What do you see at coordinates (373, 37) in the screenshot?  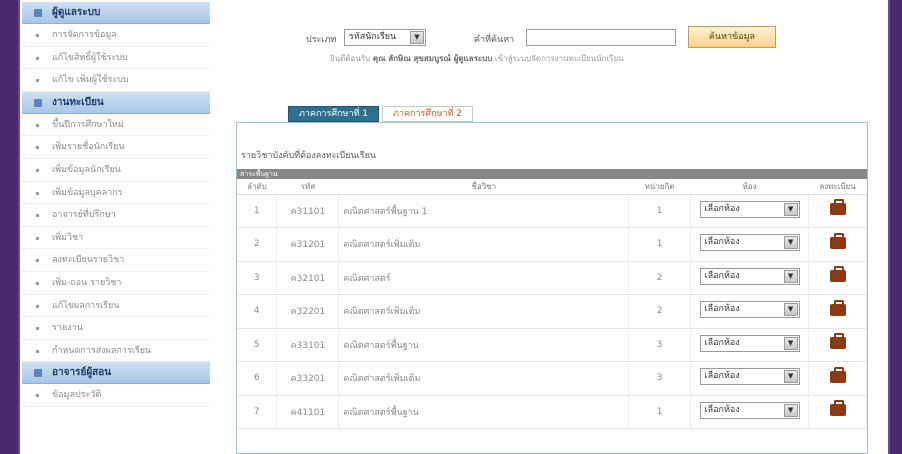 I see `search-type-value: รหัสนักเรียน` at bounding box center [373, 37].